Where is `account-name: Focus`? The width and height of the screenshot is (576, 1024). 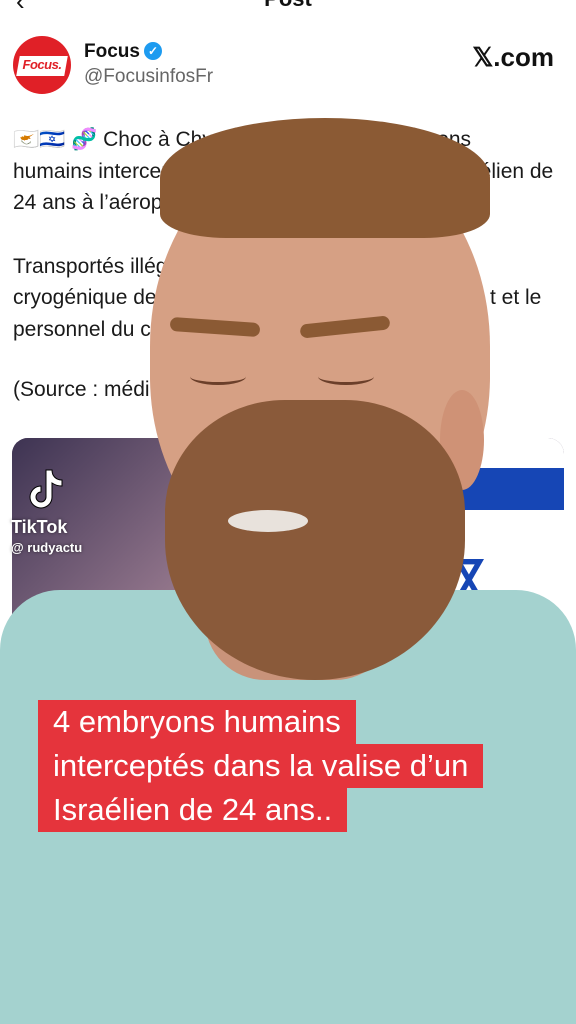 account-name: Focus is located at coordinates (112, 52).